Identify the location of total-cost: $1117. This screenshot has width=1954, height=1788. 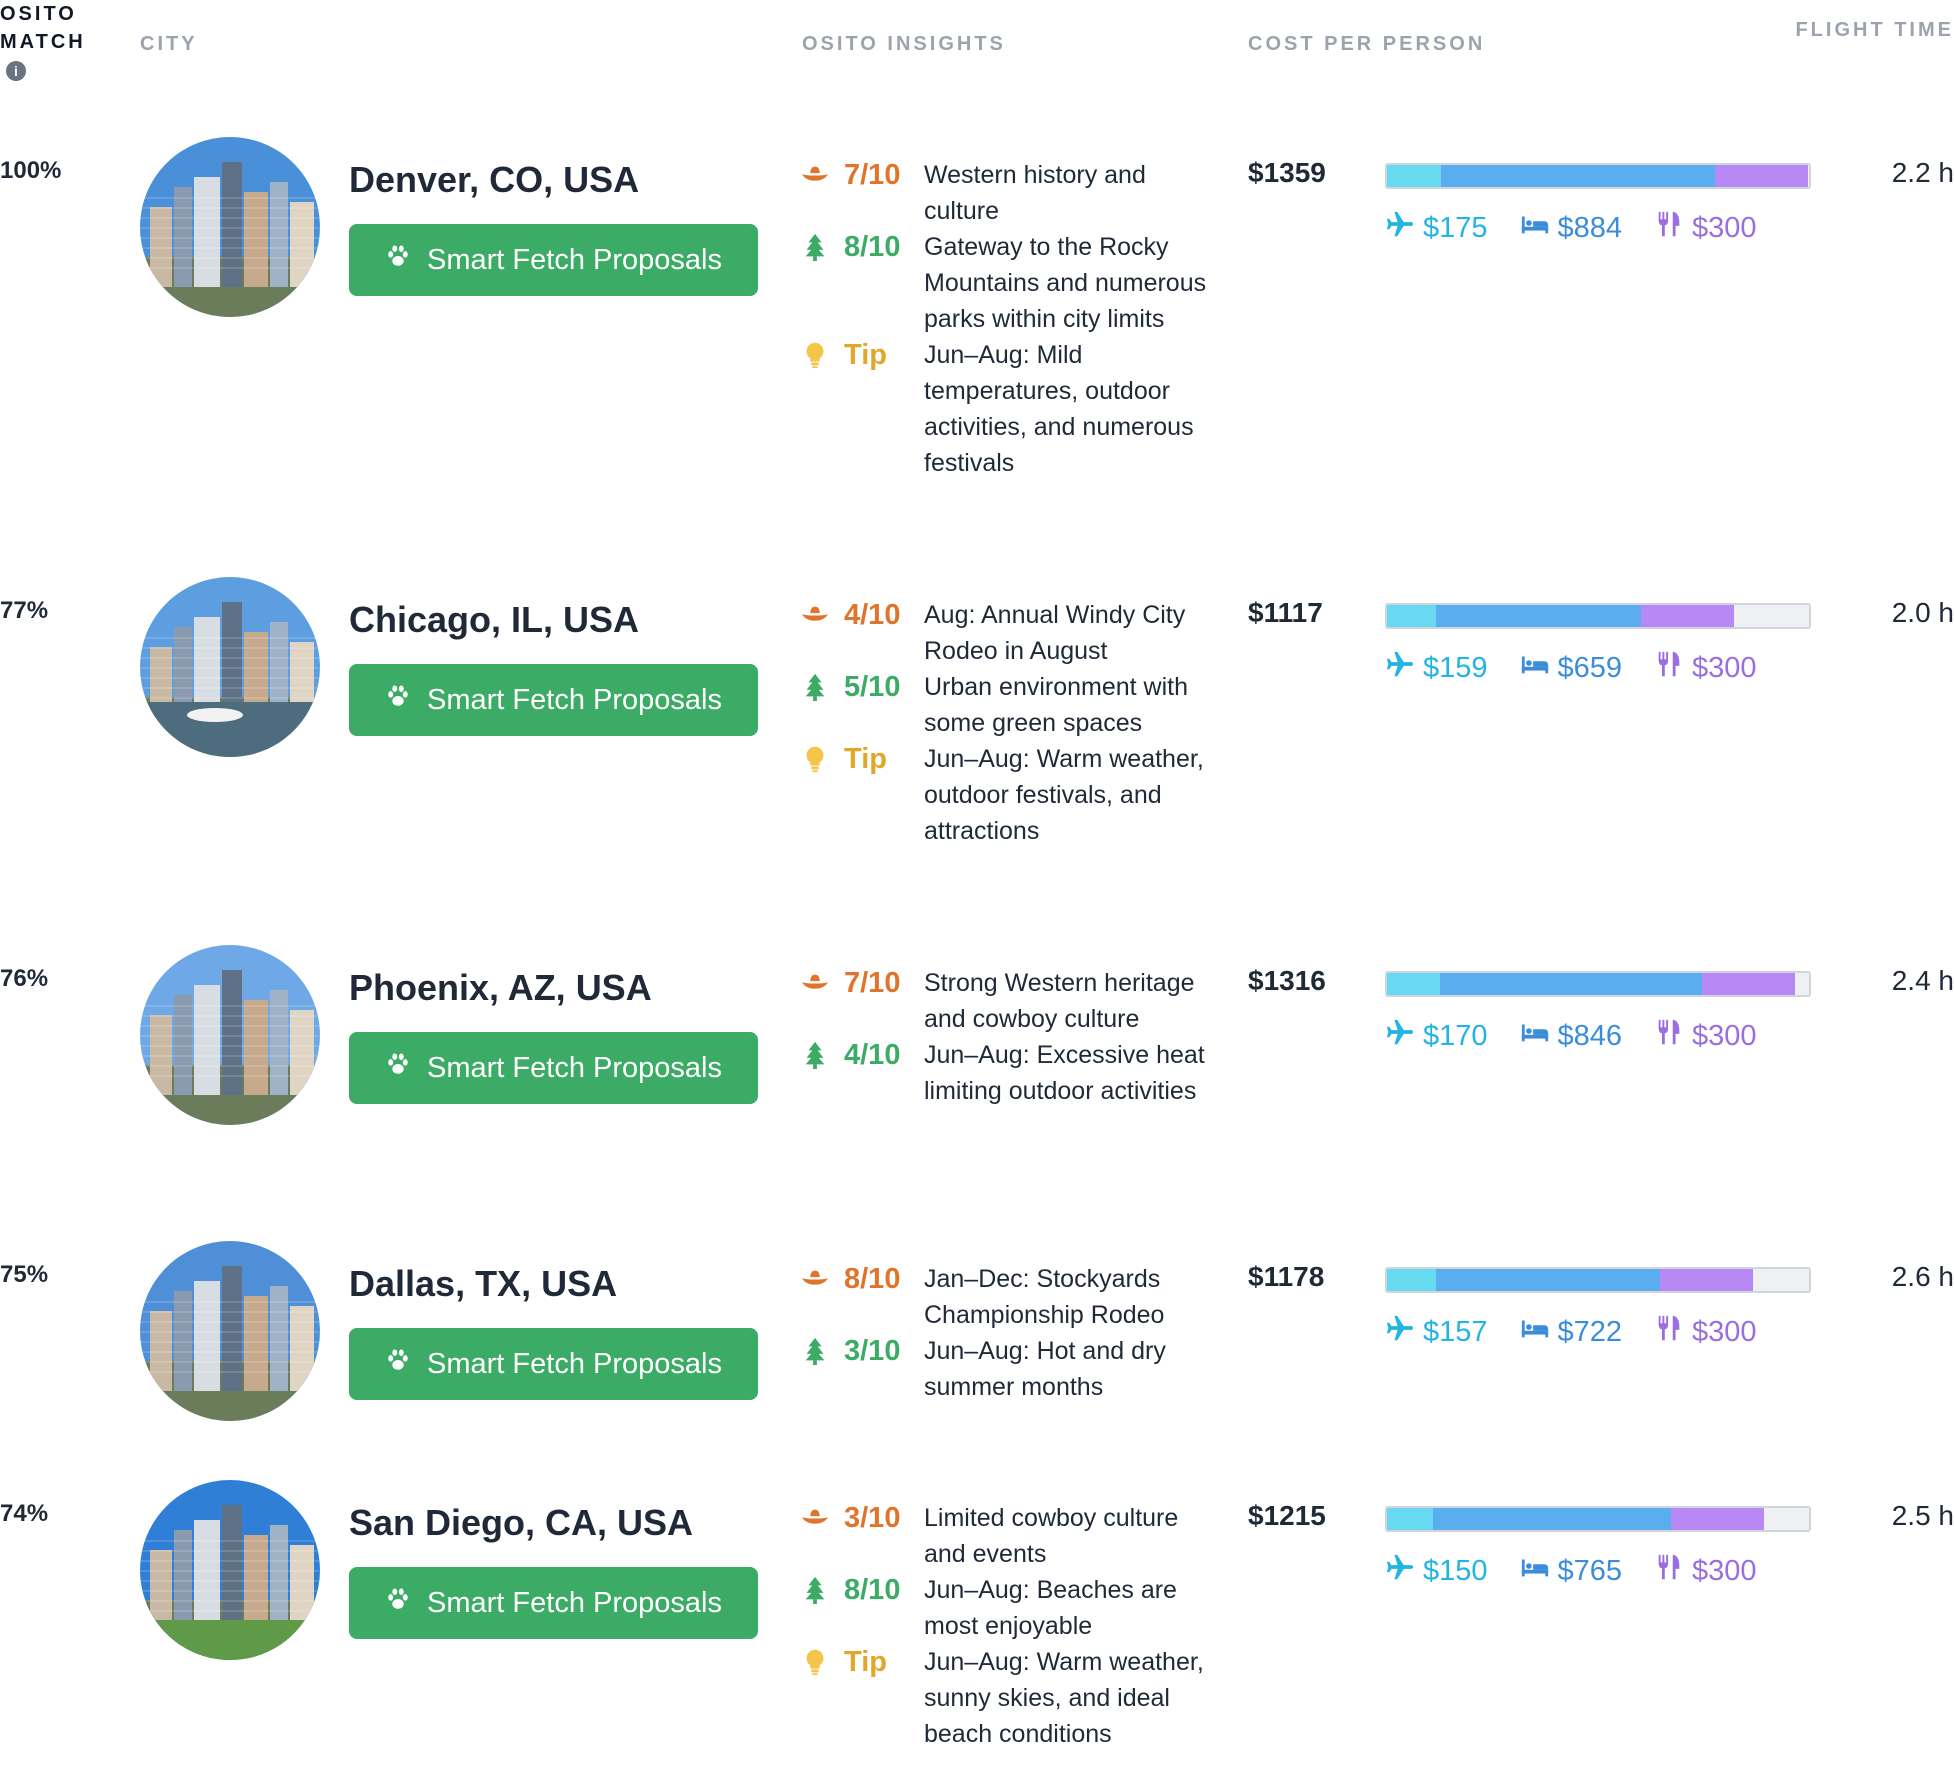
(1285, 612).